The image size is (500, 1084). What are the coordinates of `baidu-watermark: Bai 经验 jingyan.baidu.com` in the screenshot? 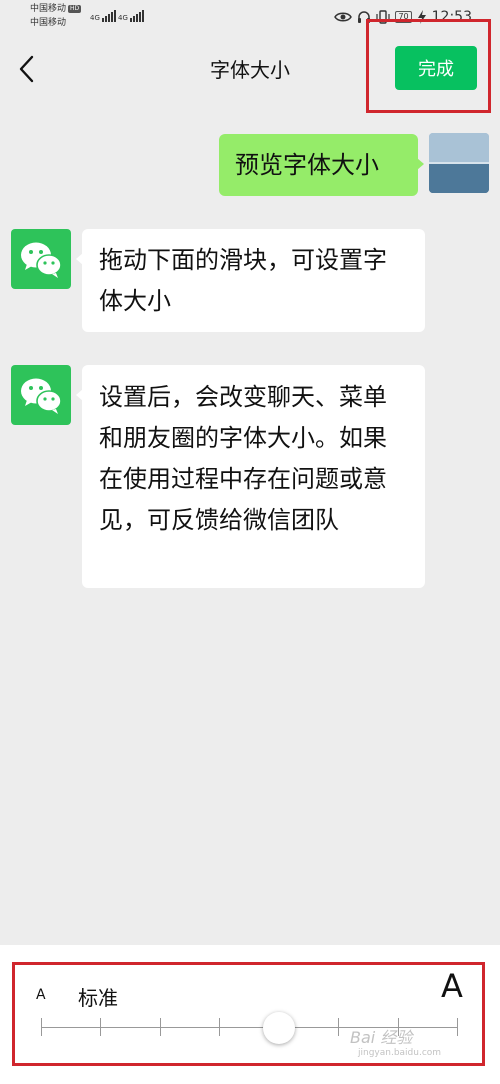 It's located at (395, 1041).